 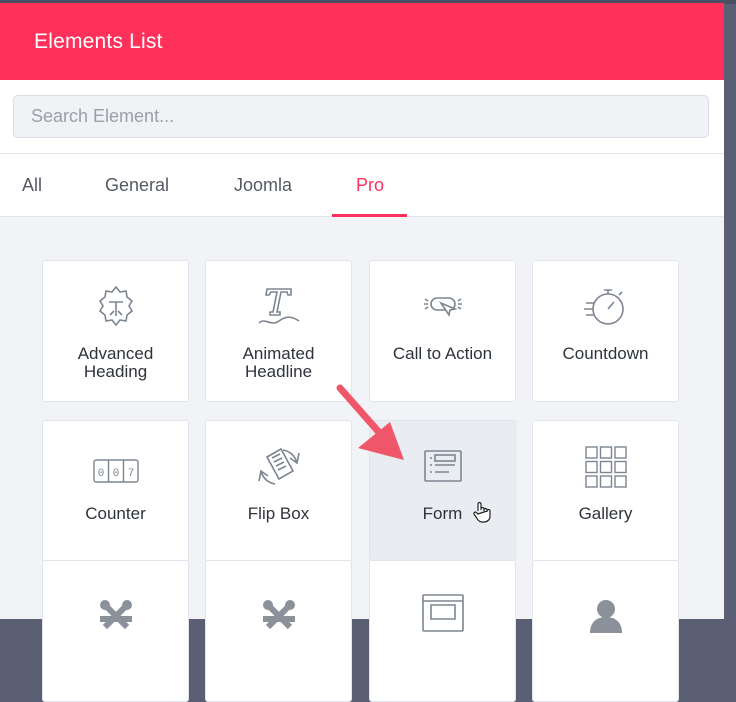 What do you see at coordinates (278, 513) in the screenshot?
I see `element-label: Flip Box` at bounding box center [278, 513].